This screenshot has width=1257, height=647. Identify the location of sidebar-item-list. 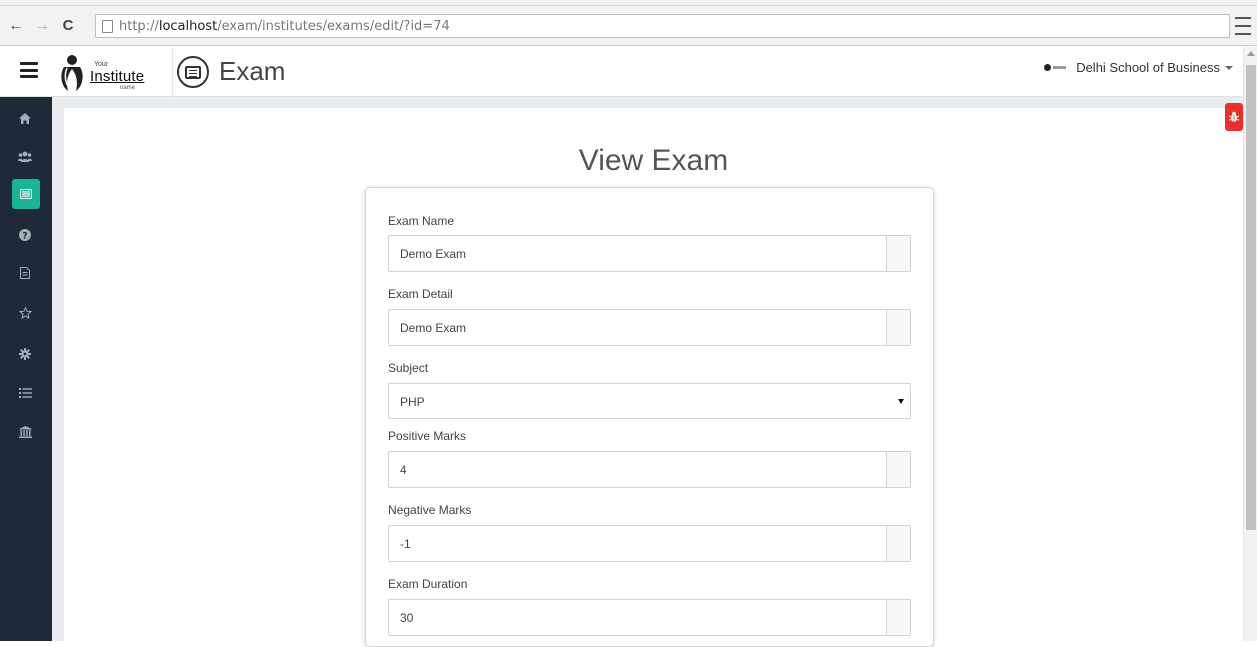
(25, 393).